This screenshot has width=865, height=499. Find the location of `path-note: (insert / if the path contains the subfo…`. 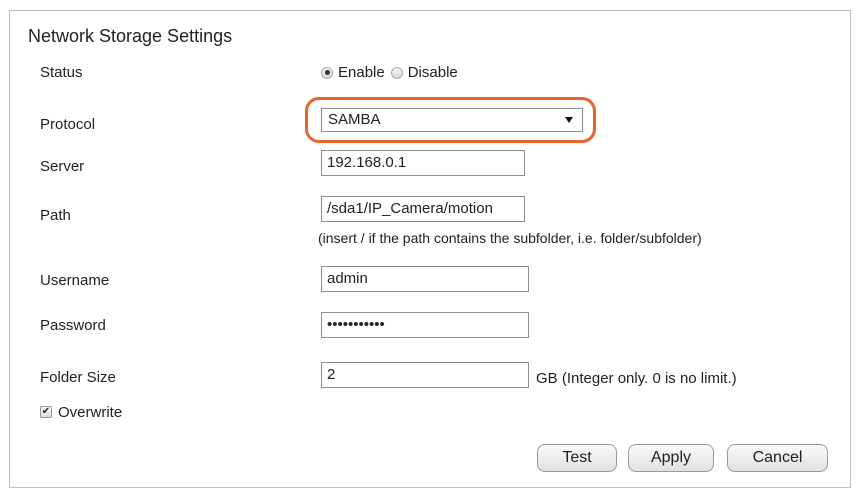

path-note: (insert / if the path contains the subfo… is located at coordinates (510, 238).